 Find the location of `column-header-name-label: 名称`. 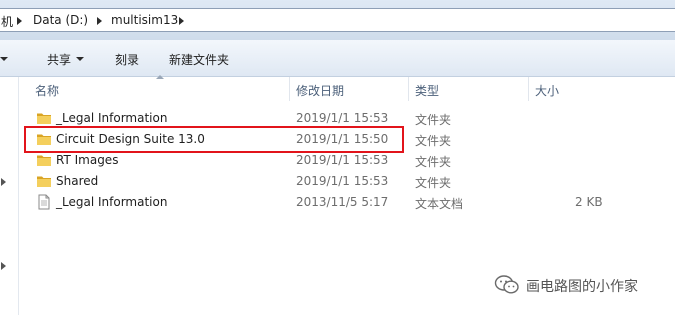

column-header-name-label: 名称 is located at coordinates (47, 91).